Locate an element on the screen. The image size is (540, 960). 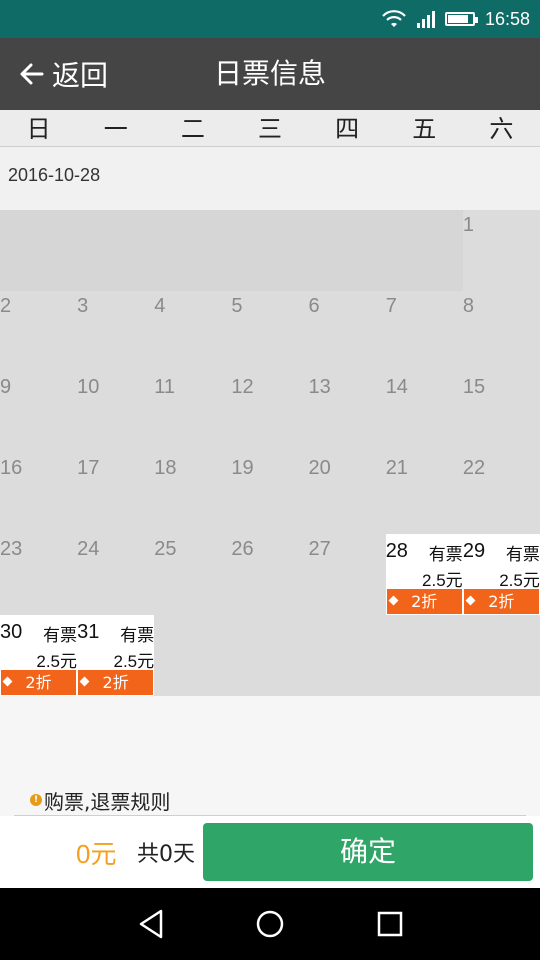
calendar-day: 20 is located at coordinates (347, 493).